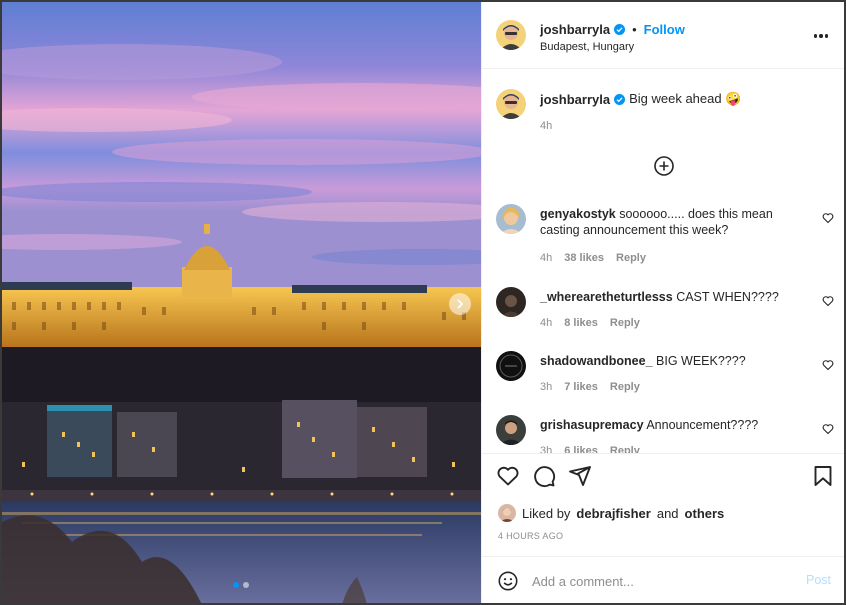  Describe the element at coordinates (581, 449) in the screenshot. I see `comment-likes: 6 likes` at that location.